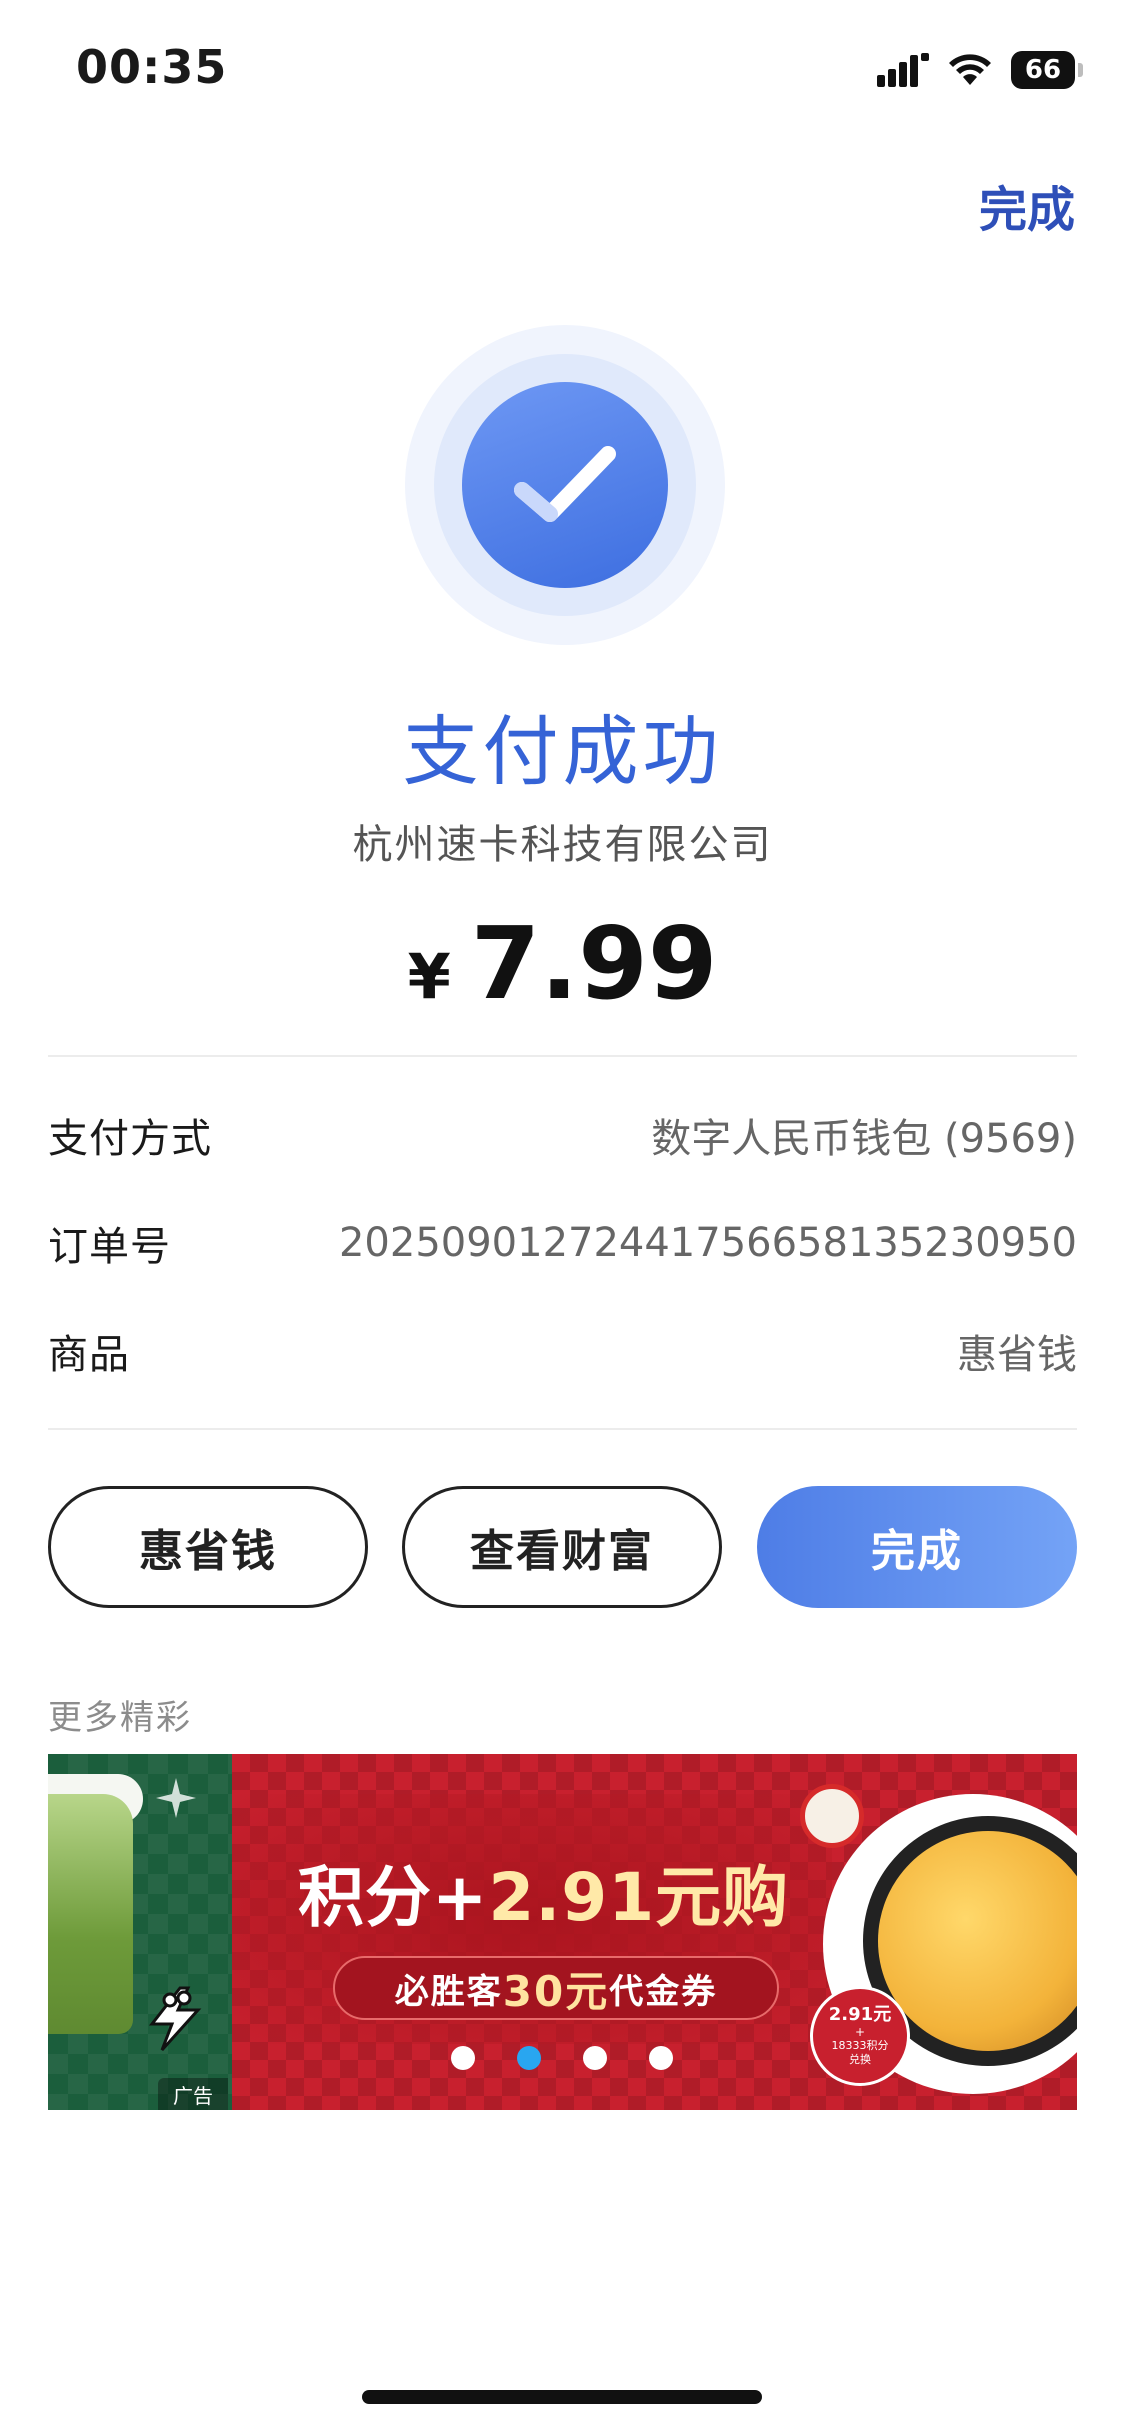  Describe the element at coordinates (917, 1547) in the screenshot. I see `done-button: 完成` at that location.